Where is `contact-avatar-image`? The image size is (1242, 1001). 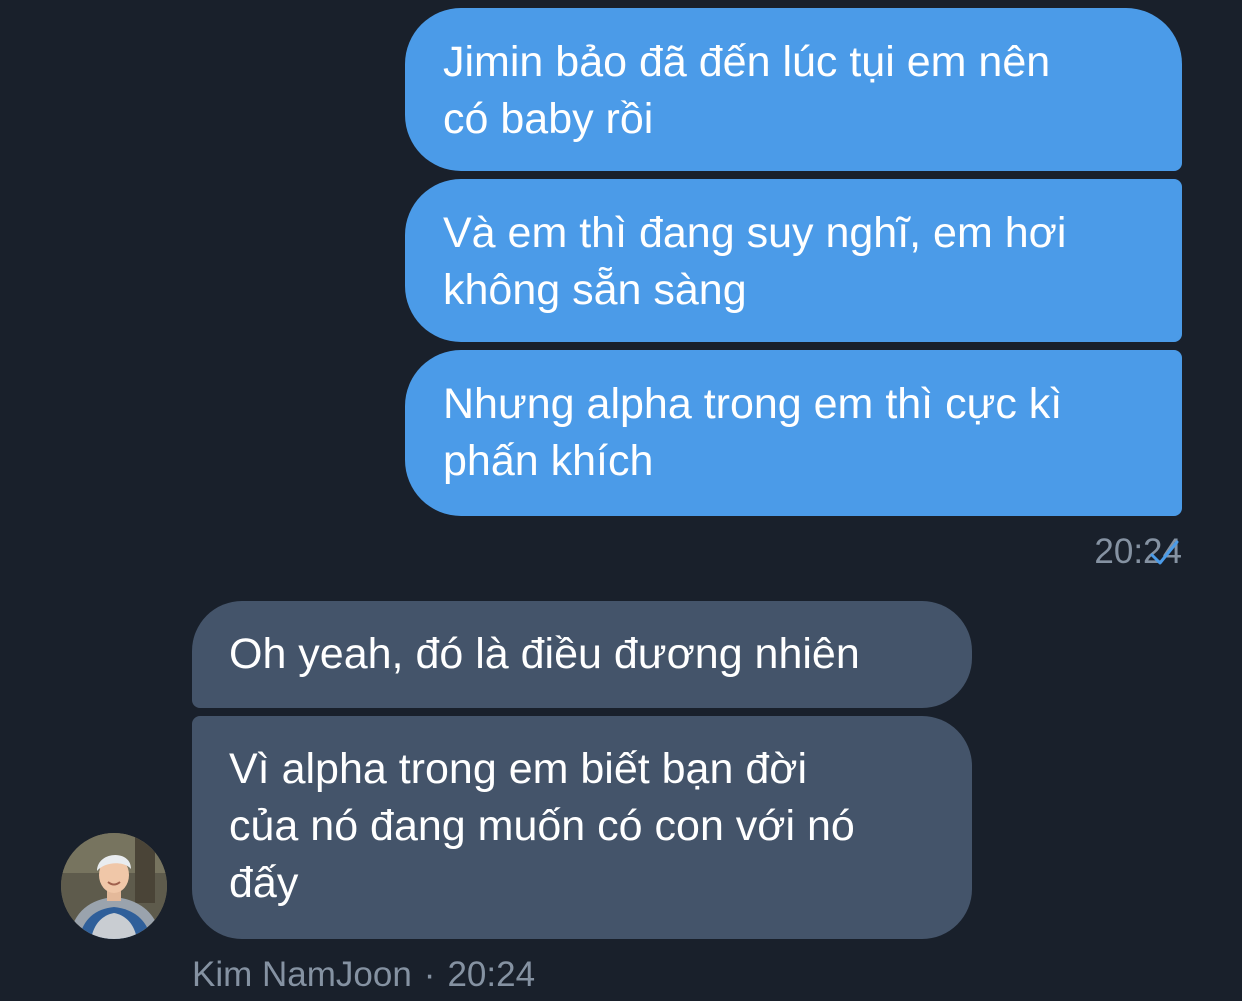
contact-avatar-image is located at coordinates (114, 886).